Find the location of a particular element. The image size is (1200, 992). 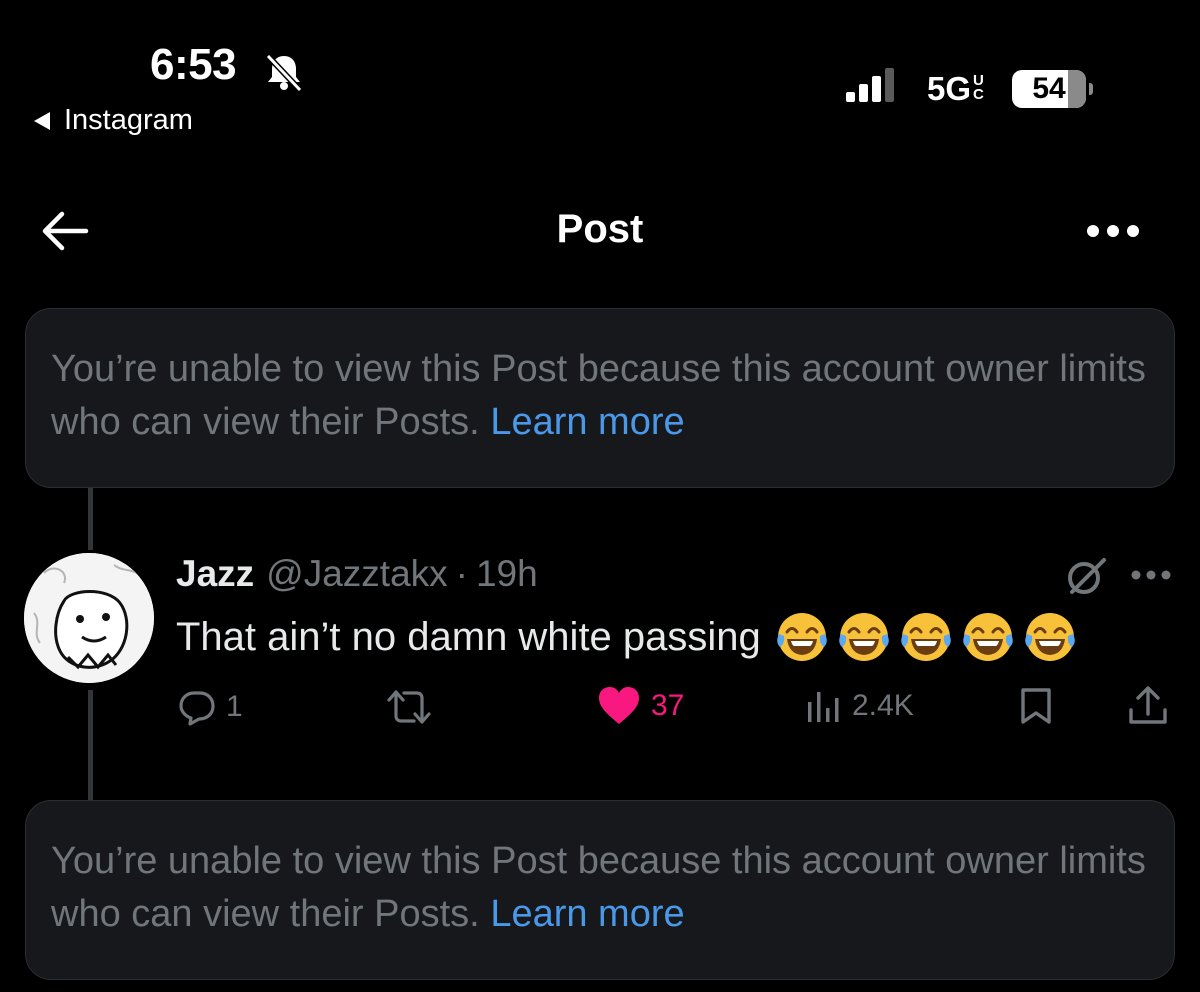

reply-text: That ain’t no damn white passing is located at coordinates (630, 637).